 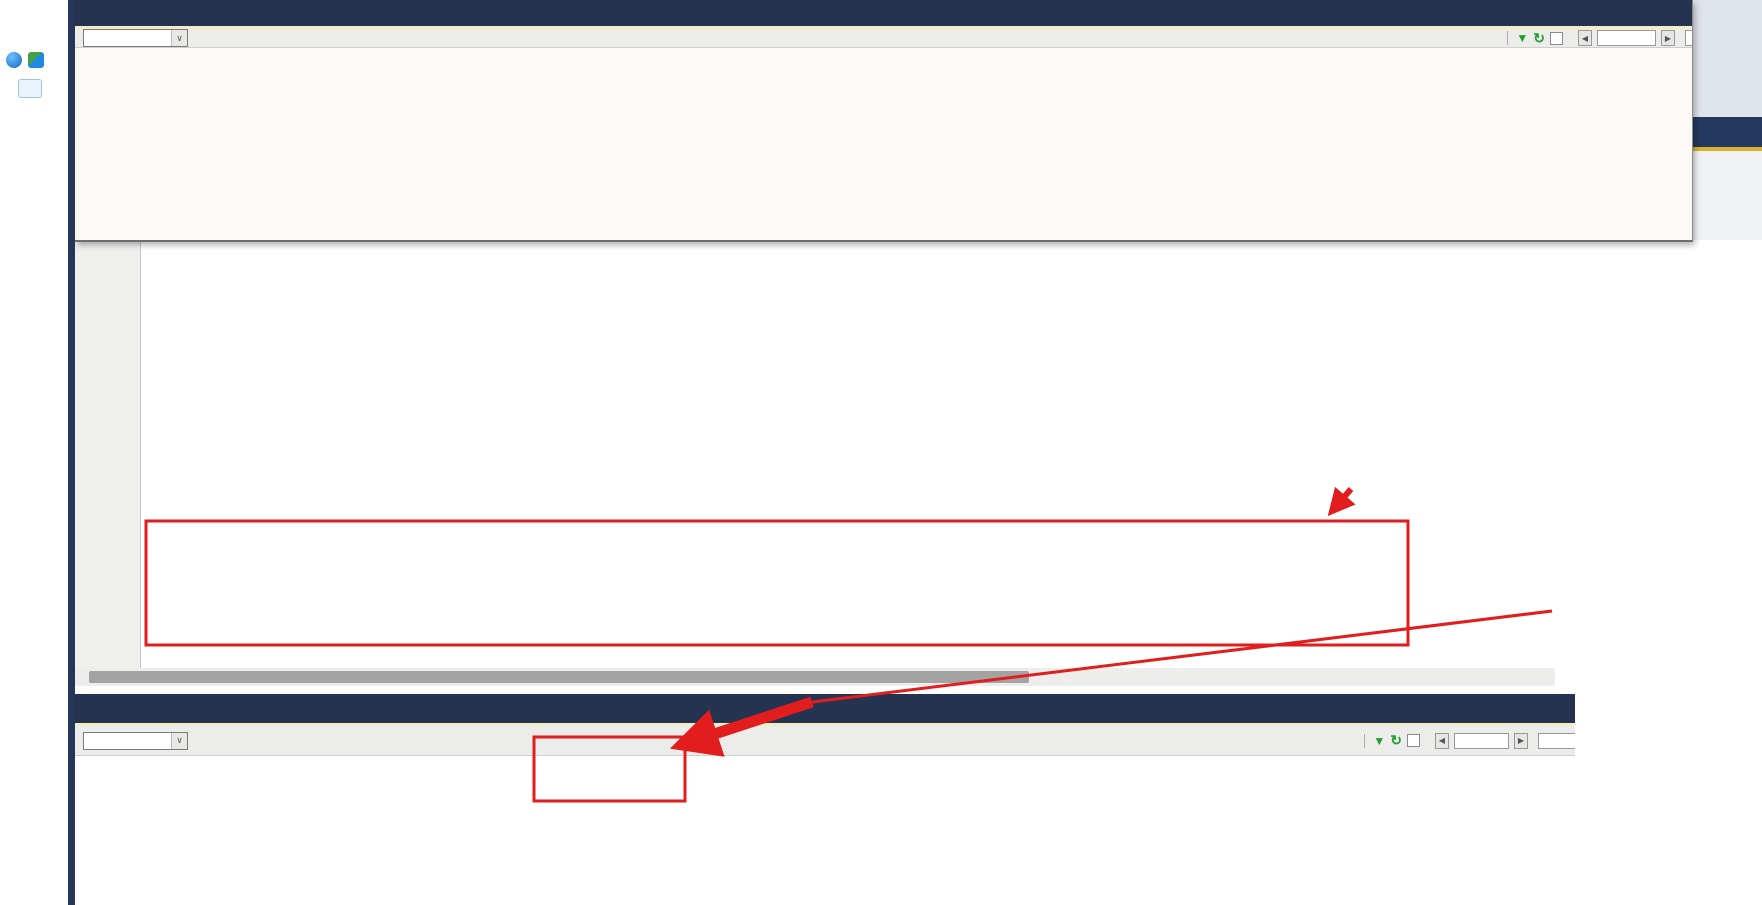 I want to click on horizontal-scrollbar, so click(x=815, y=677).